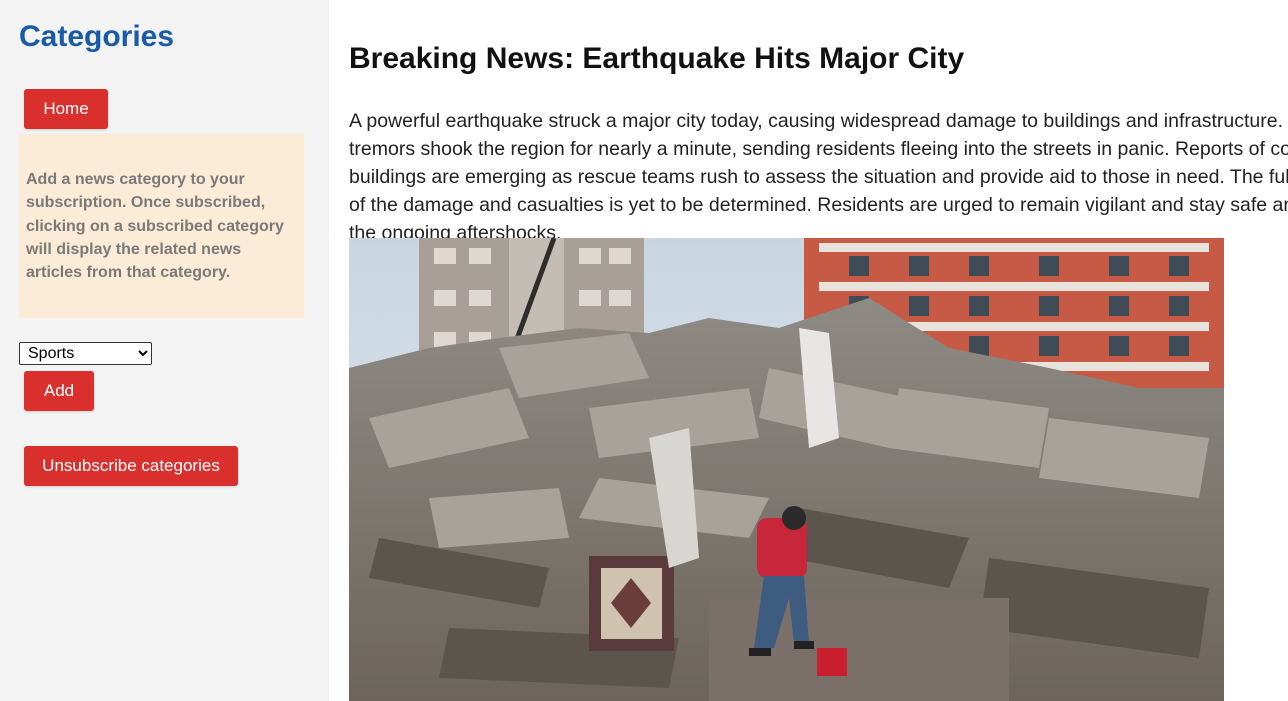  What do you see at coordinates (66, 109) in the screenshot?
I see `home-button: Home` at bounding box center [66, 109].